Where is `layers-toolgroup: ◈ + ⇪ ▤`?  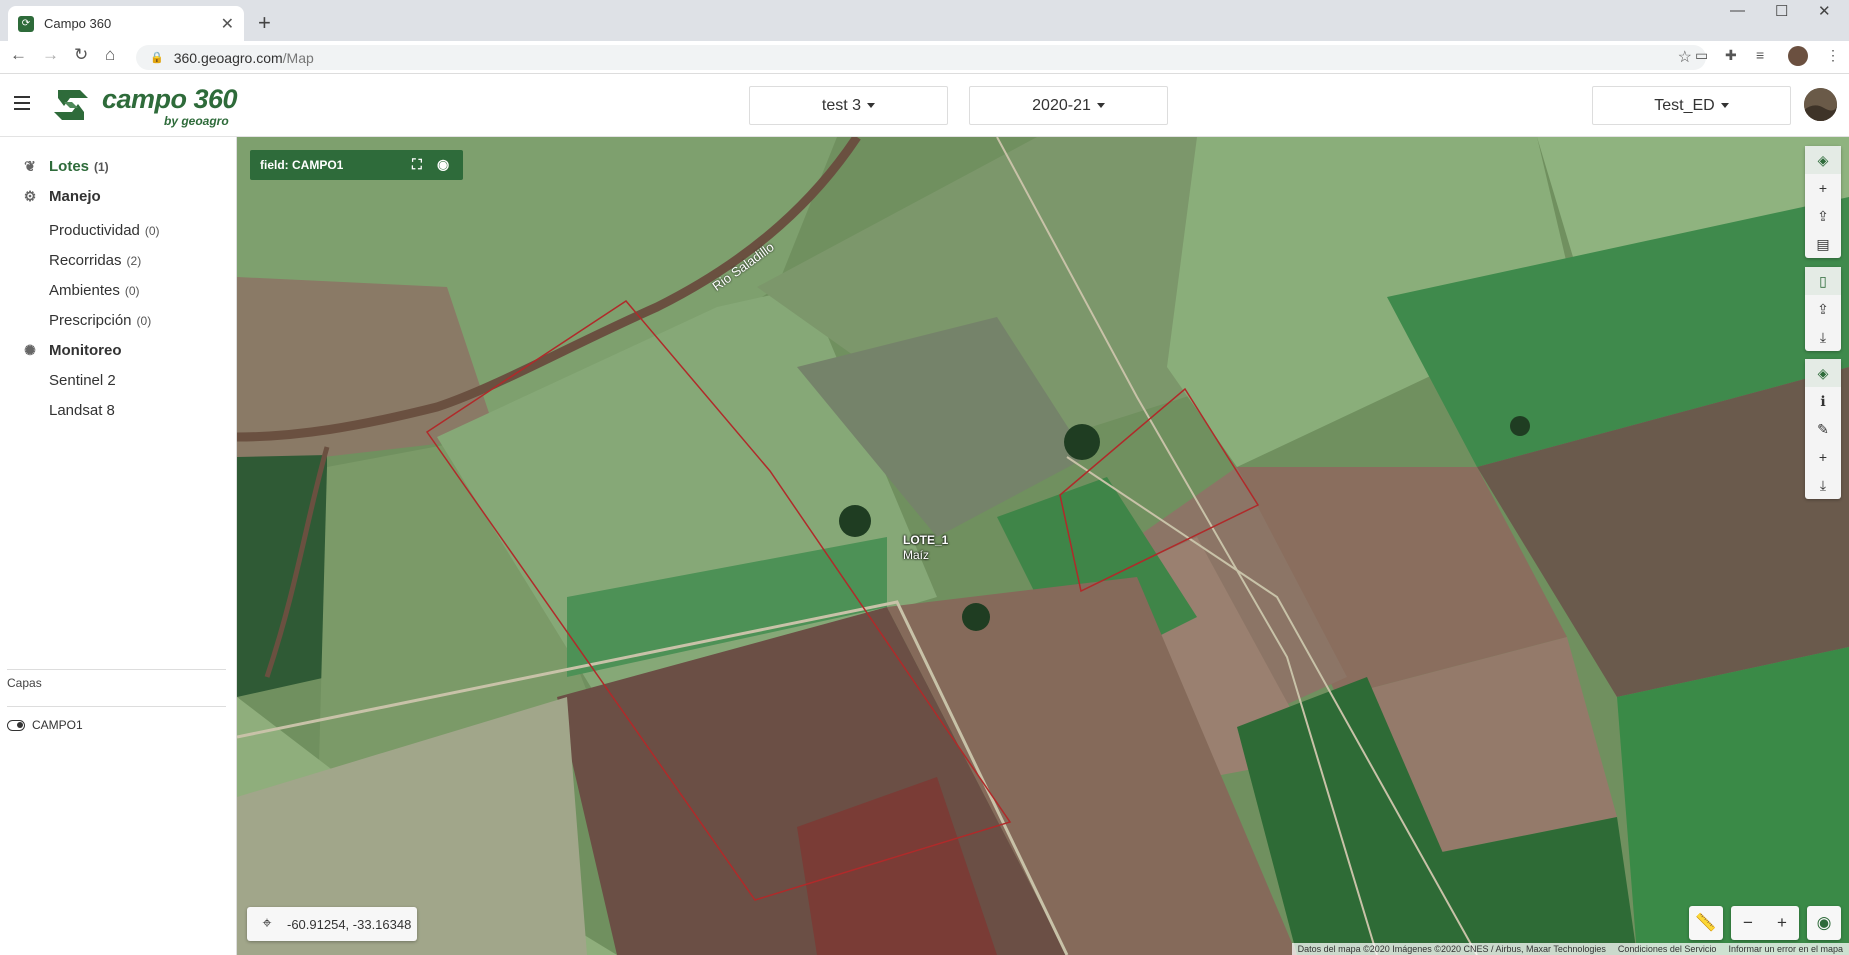 layers-toolgroup: ◈ + ⇪ ▤ is located at coordinates (1823, 202).